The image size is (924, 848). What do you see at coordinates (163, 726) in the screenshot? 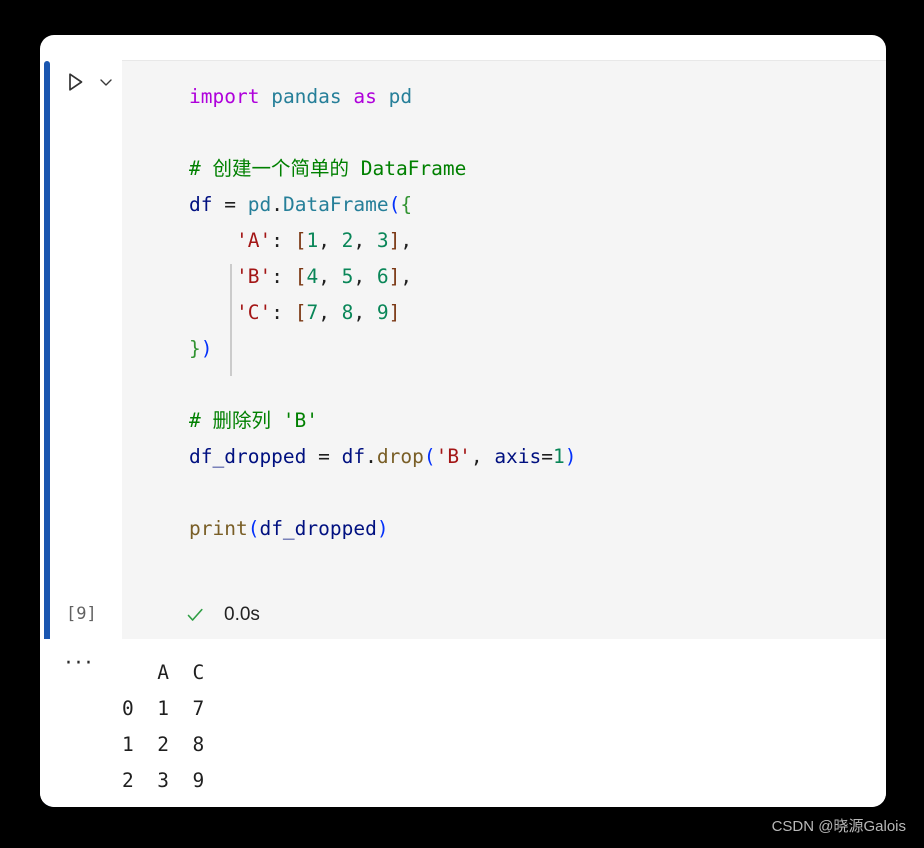
I see `output-stream-text: A C 0 1 7 1 2 8 2 3 9` at bounding box center [163, 726].